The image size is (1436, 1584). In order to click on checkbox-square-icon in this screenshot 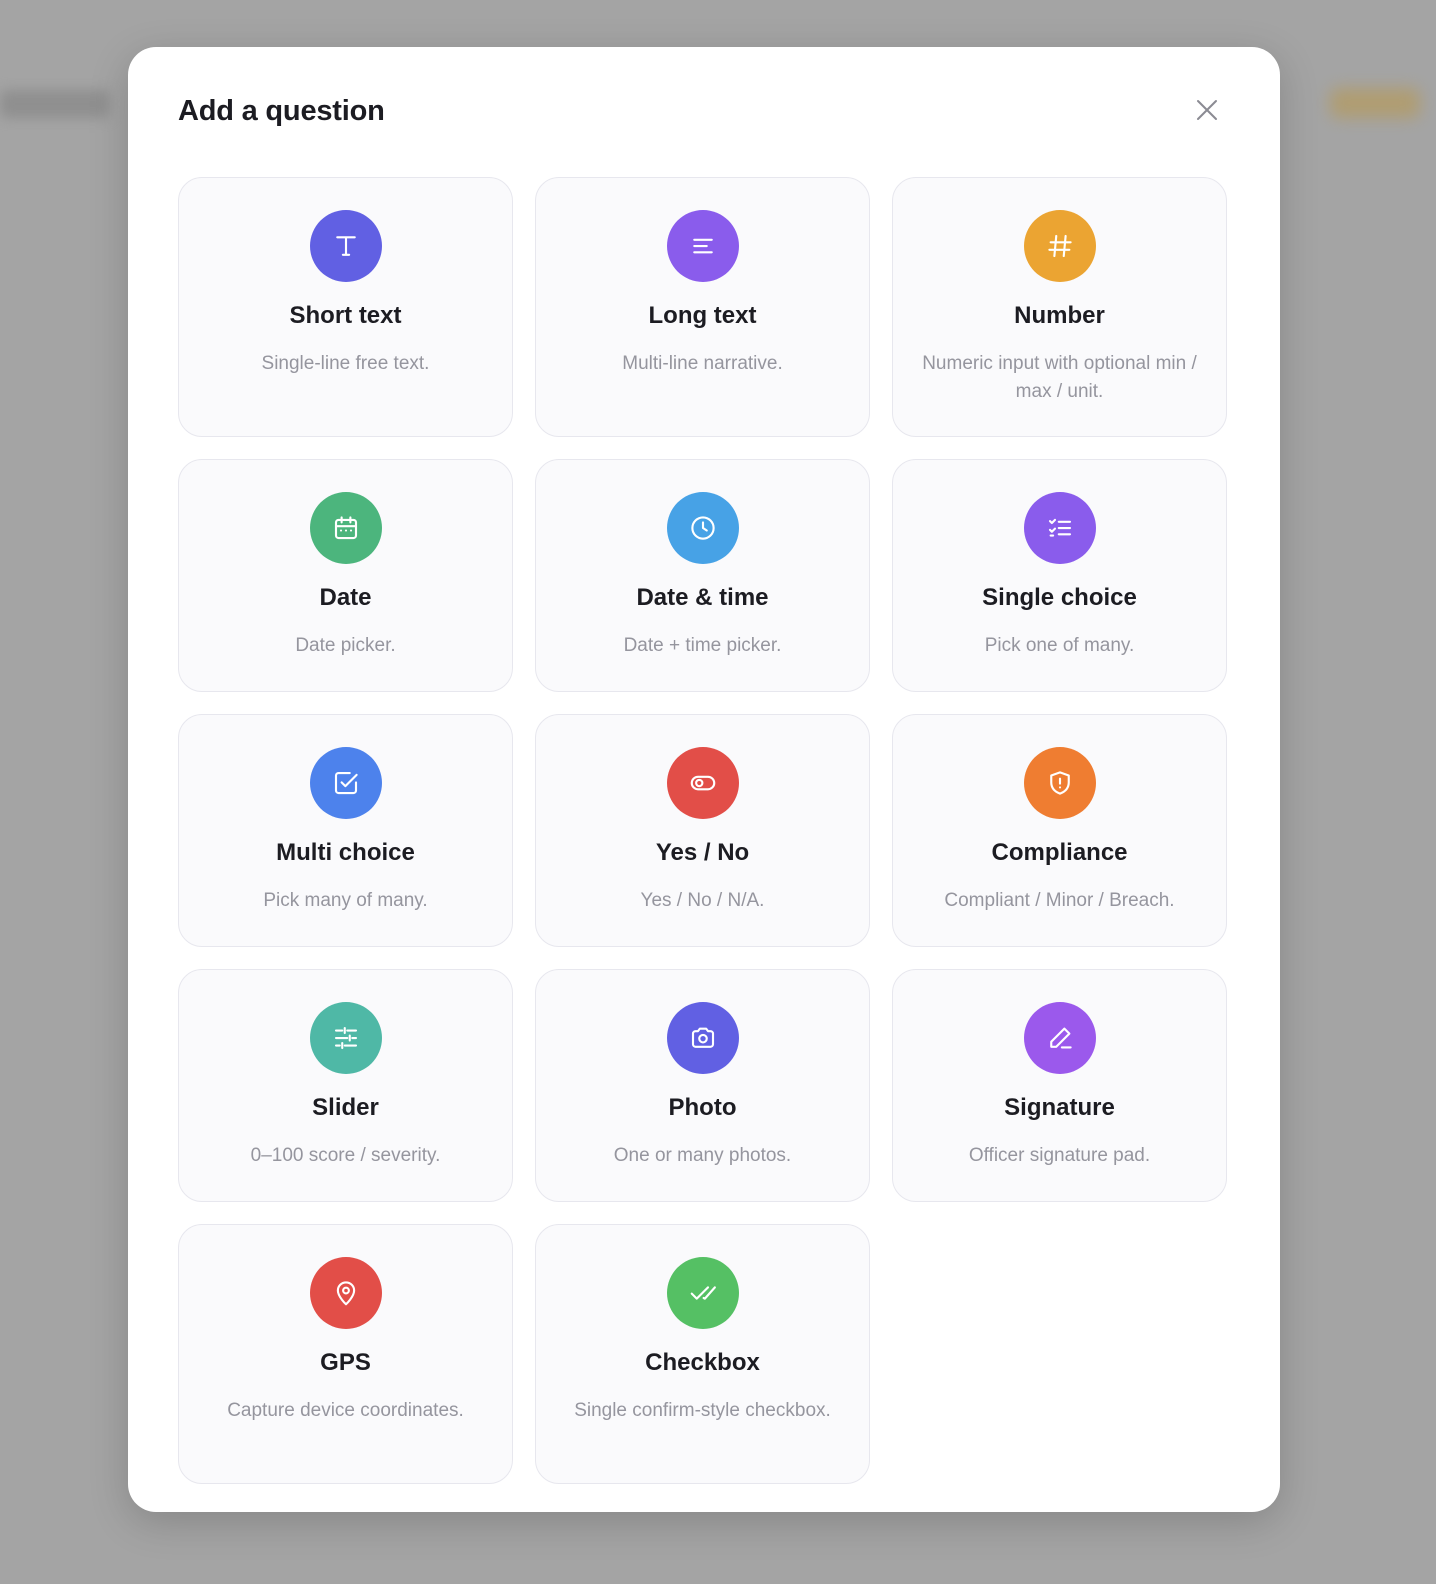, I will do `click(346, 783)`.